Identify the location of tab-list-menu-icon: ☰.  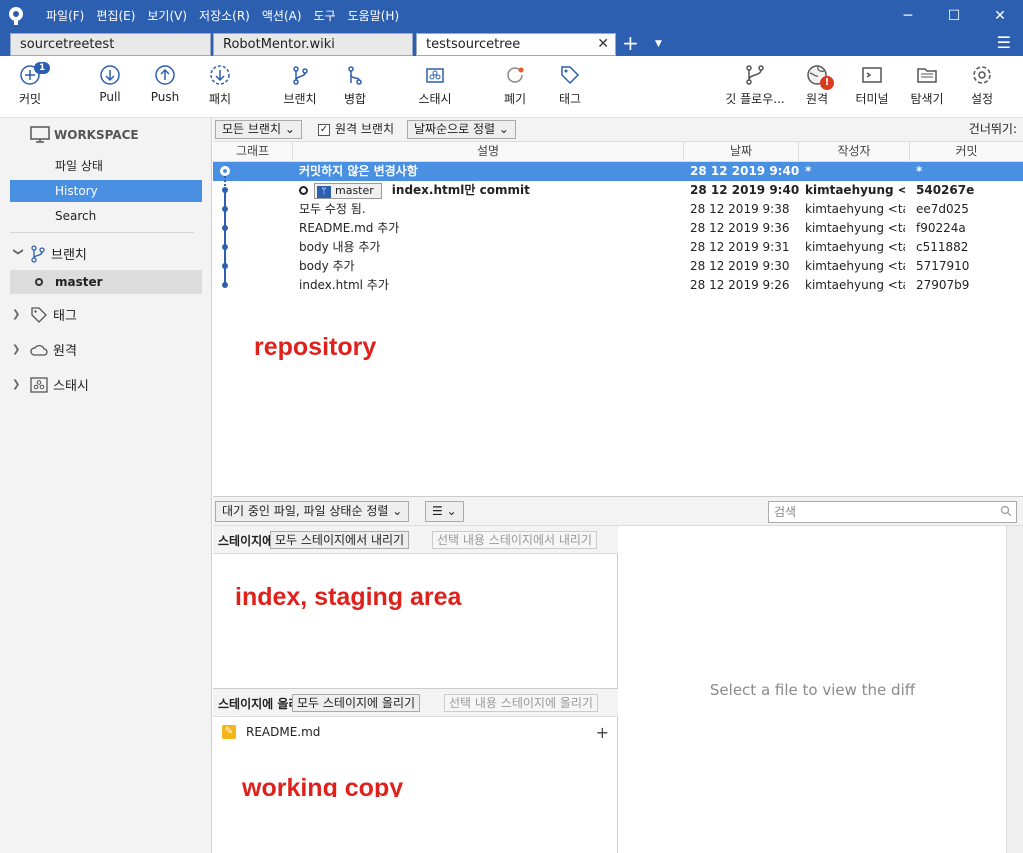
(1004, 43).